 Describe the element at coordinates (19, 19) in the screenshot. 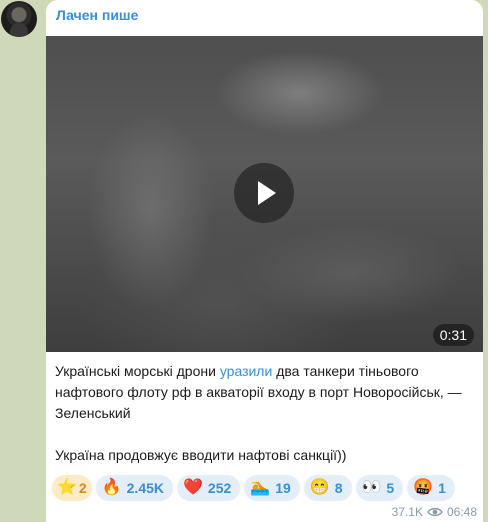

I see `channel-avatar` at that location.